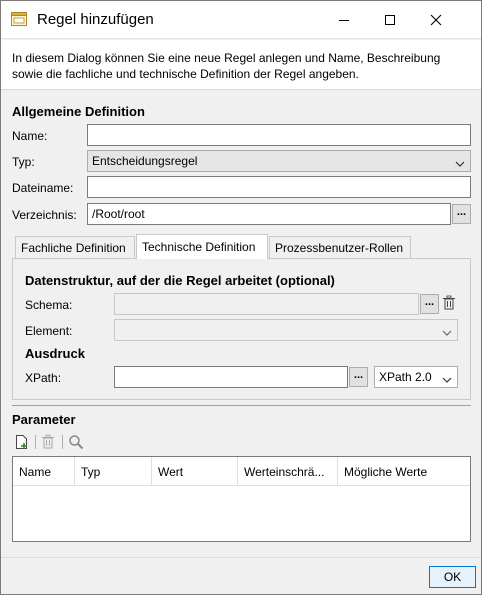  Describe the element at coordinates (241, 575) in the screenshot. I see `dialog-footer` at that location.